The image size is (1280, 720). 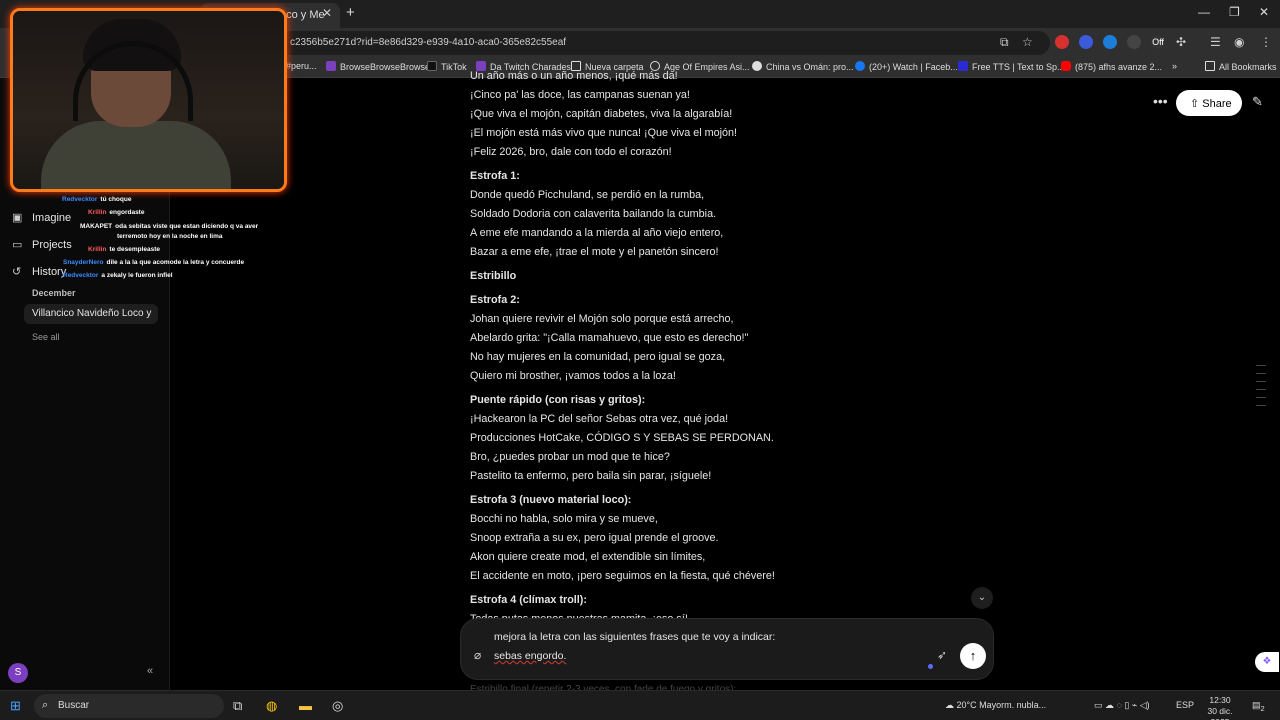 What do you see at coordinates (1239, 42) in the screenshot?
I see `profile-icon: ◉` at bounding box center [1239, 42].